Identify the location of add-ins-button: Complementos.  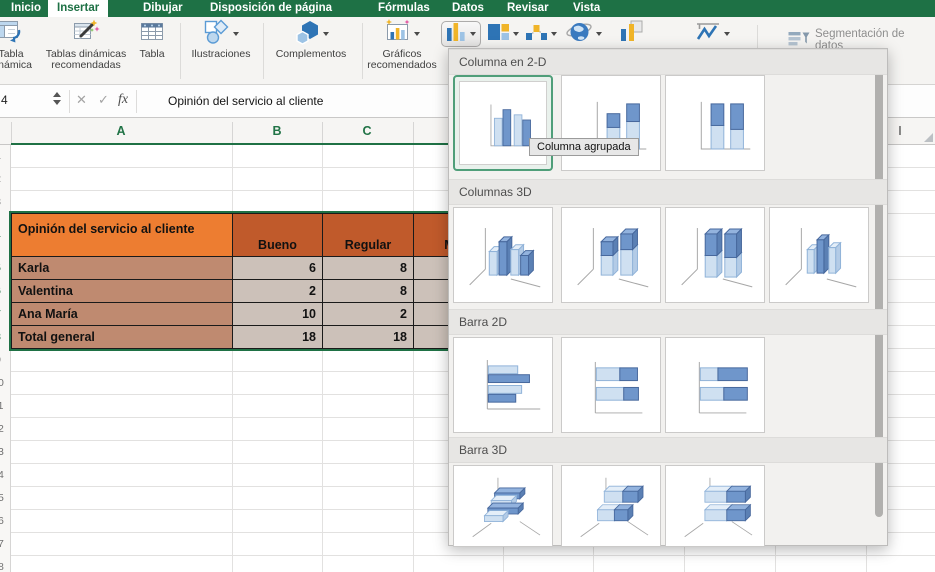
(311, 50).